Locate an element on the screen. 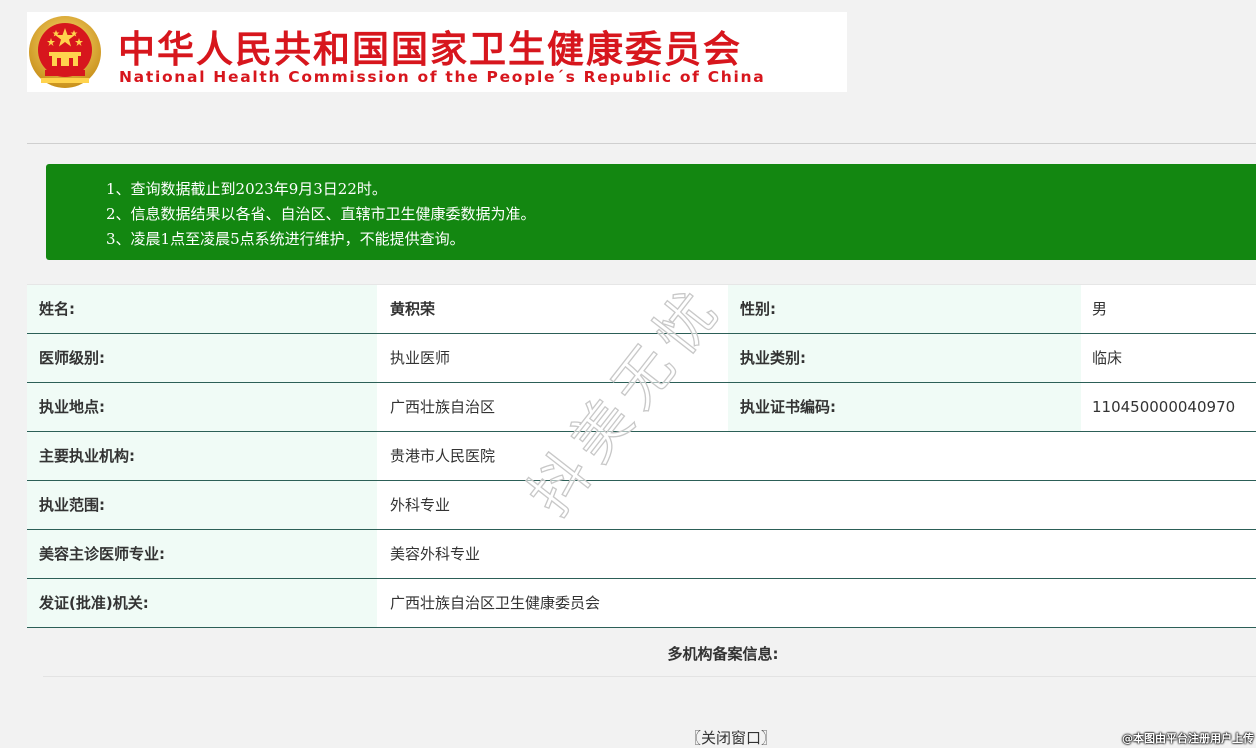 The width and height of the screenshot is (1256, 748). category-label: 执业类别: is located at coordinates (904, 358).